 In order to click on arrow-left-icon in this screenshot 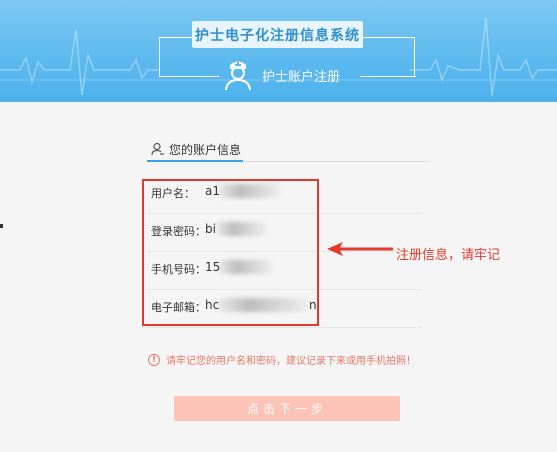, I will do `click(360, 249)`.